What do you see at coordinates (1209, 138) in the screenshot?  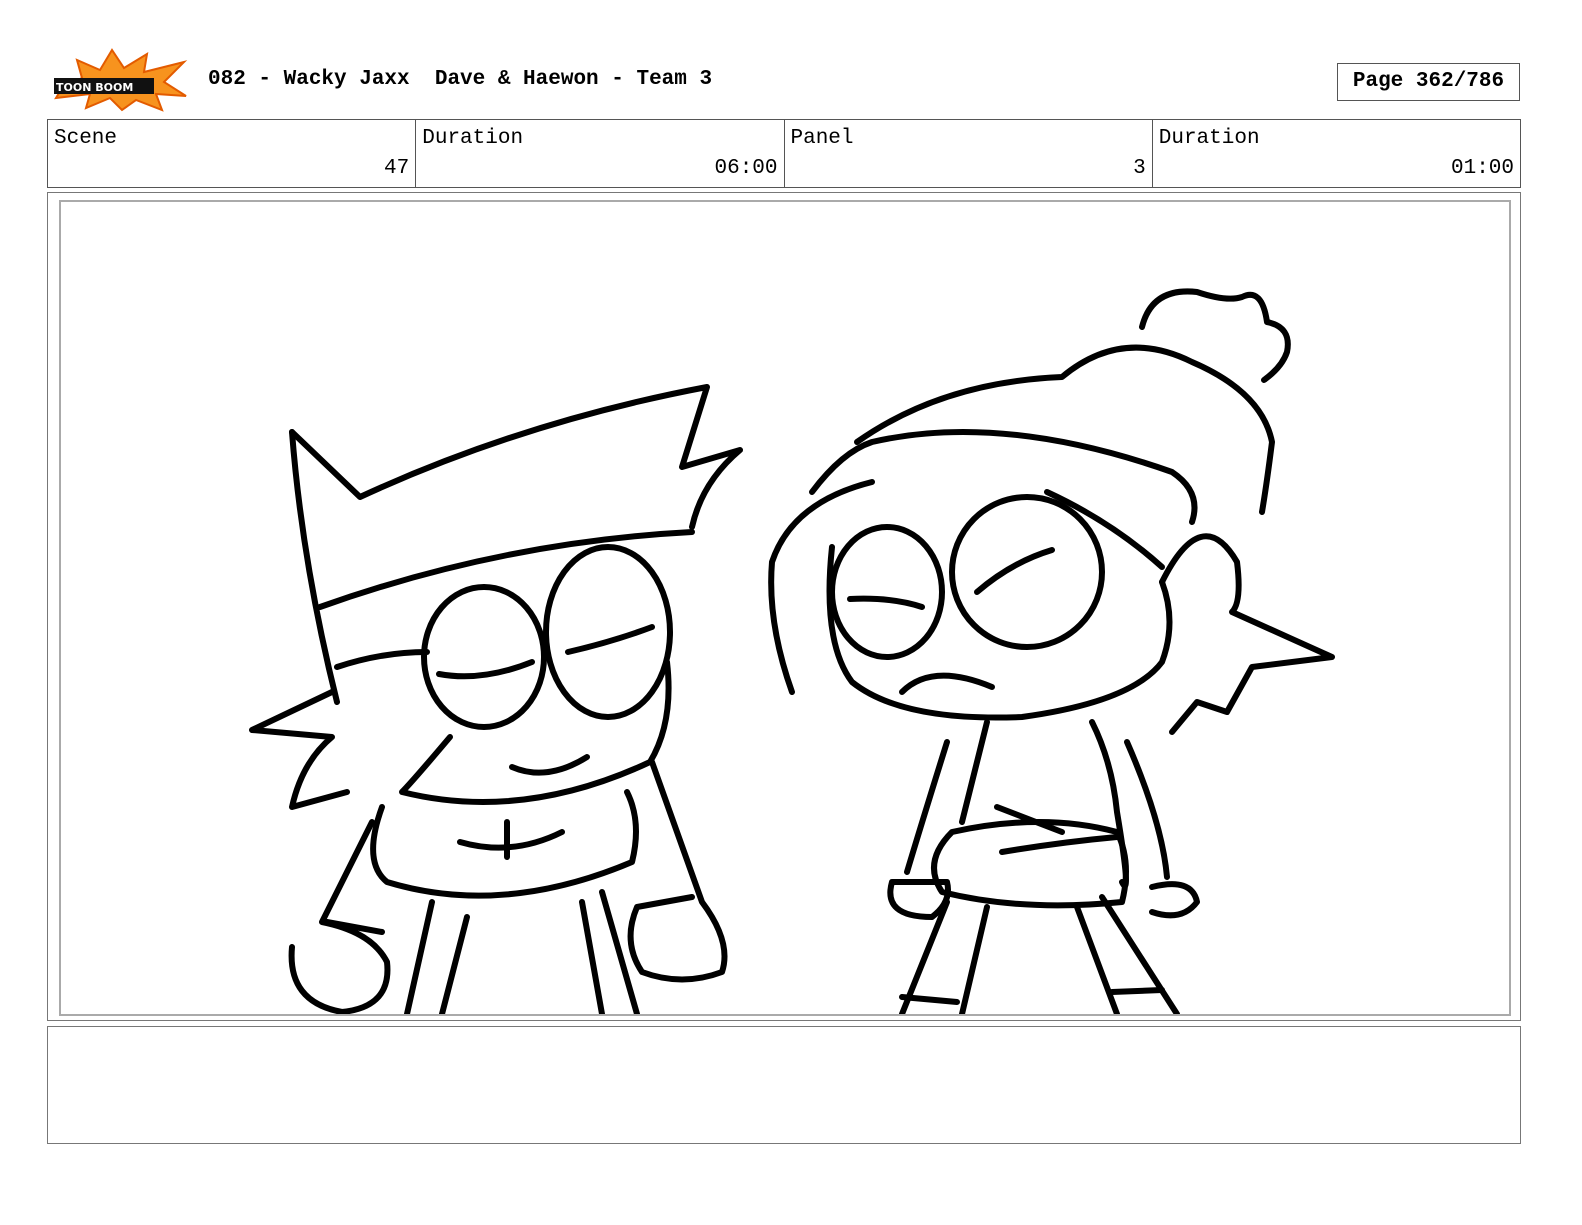 I see `panel-duration-label: Duration` at bounding box center [1209, 138].